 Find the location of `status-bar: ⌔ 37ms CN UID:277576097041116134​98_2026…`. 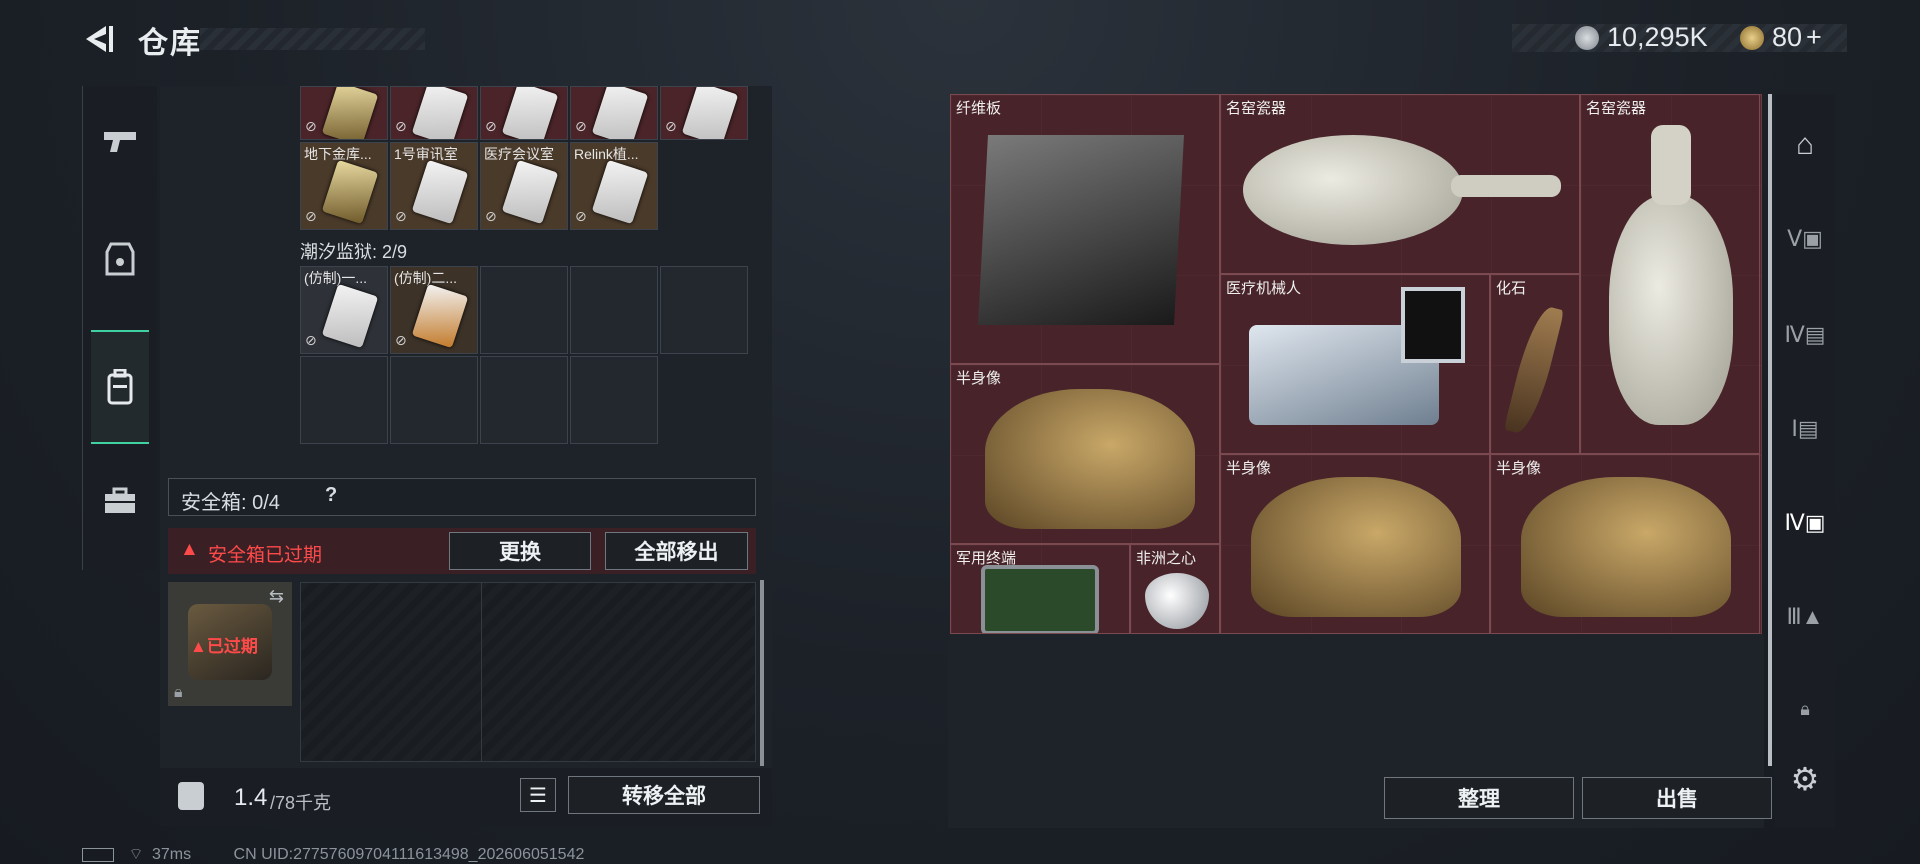

status-bar: ⌔ 37ms CN UID:277576097041116134​98_2026… is located at coordinates (333, 854).